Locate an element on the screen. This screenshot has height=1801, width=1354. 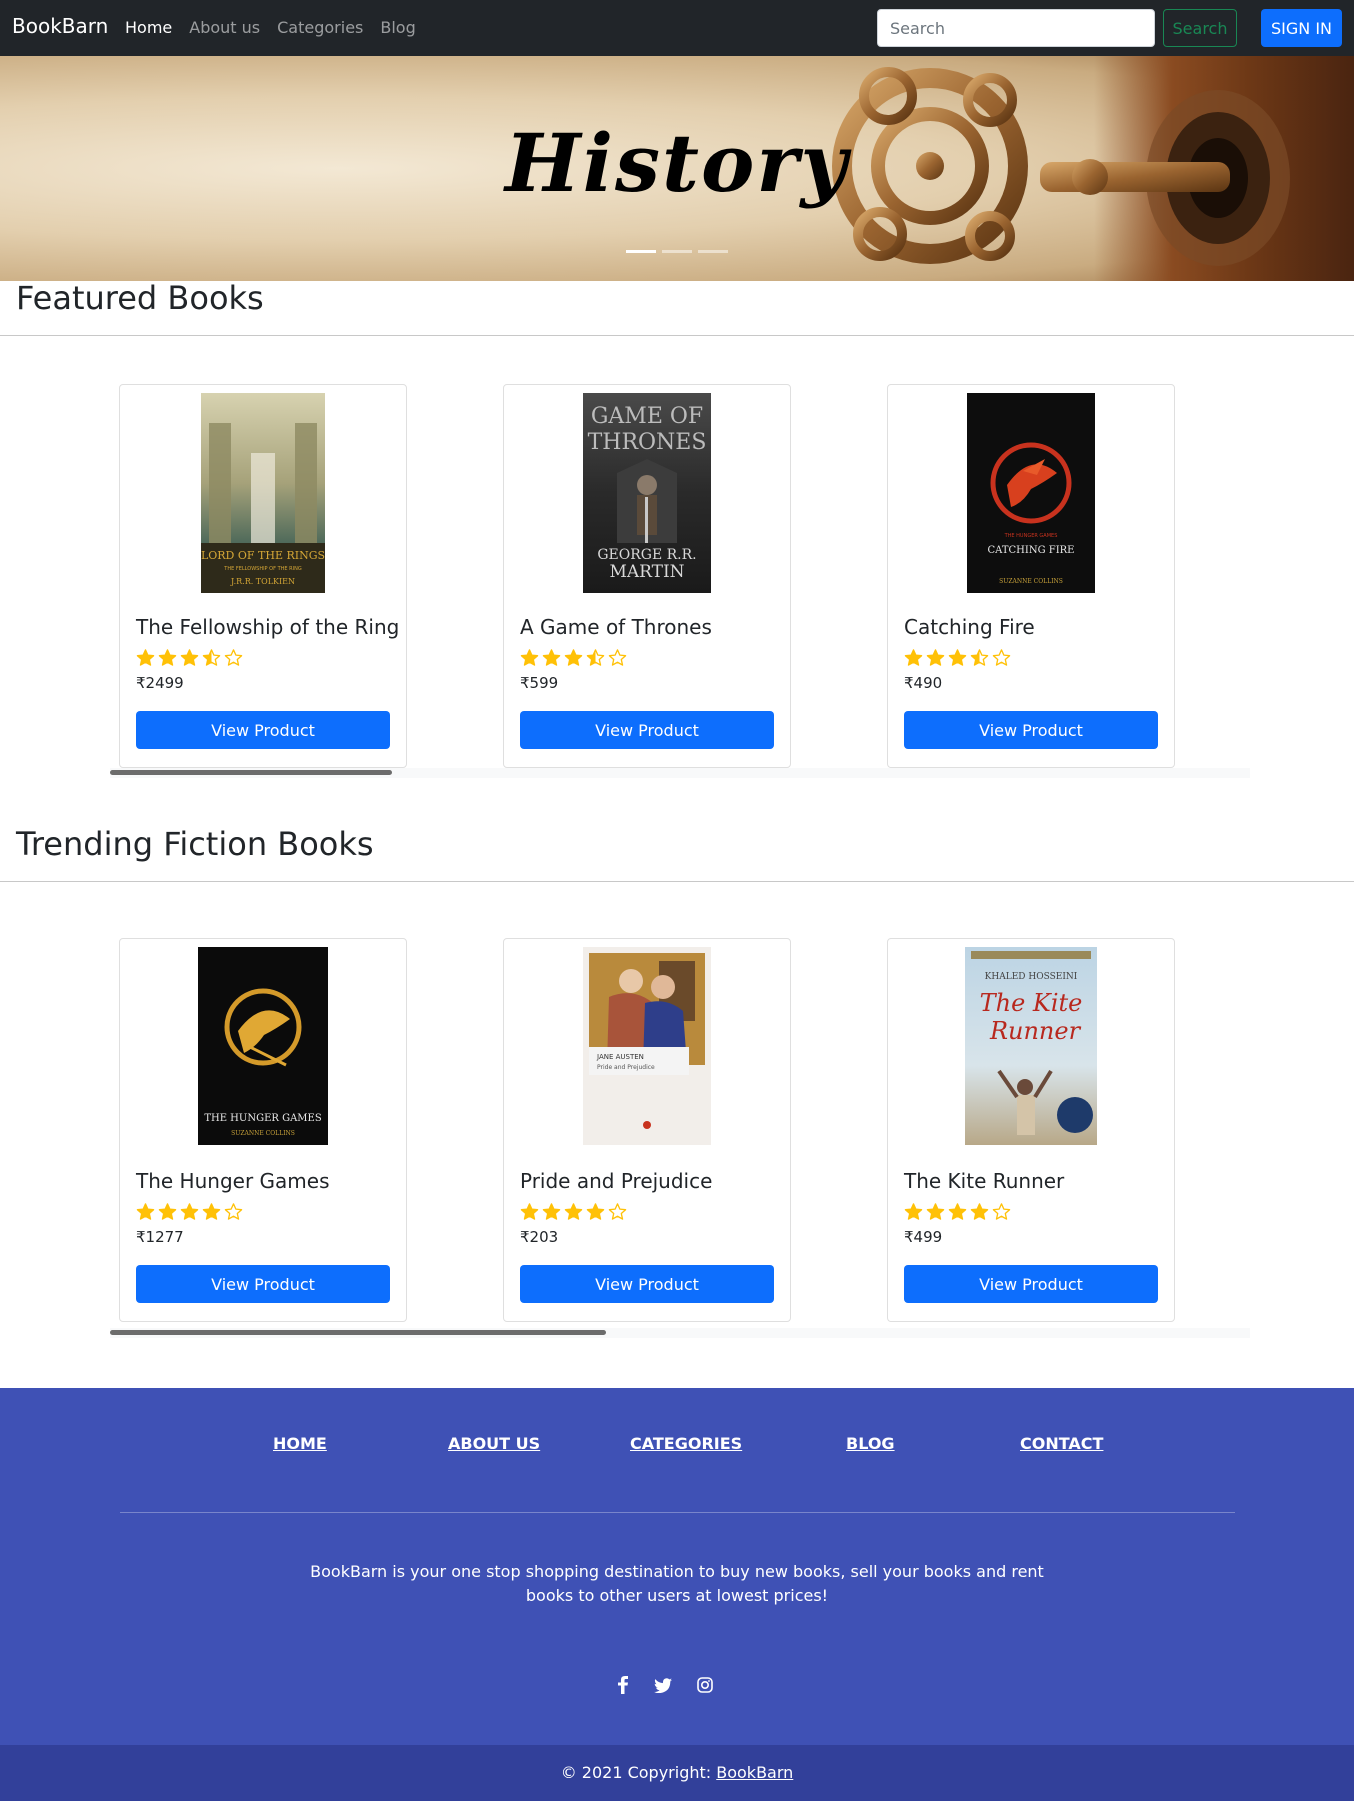
footer-divider is located at coordinates (677, 1512).